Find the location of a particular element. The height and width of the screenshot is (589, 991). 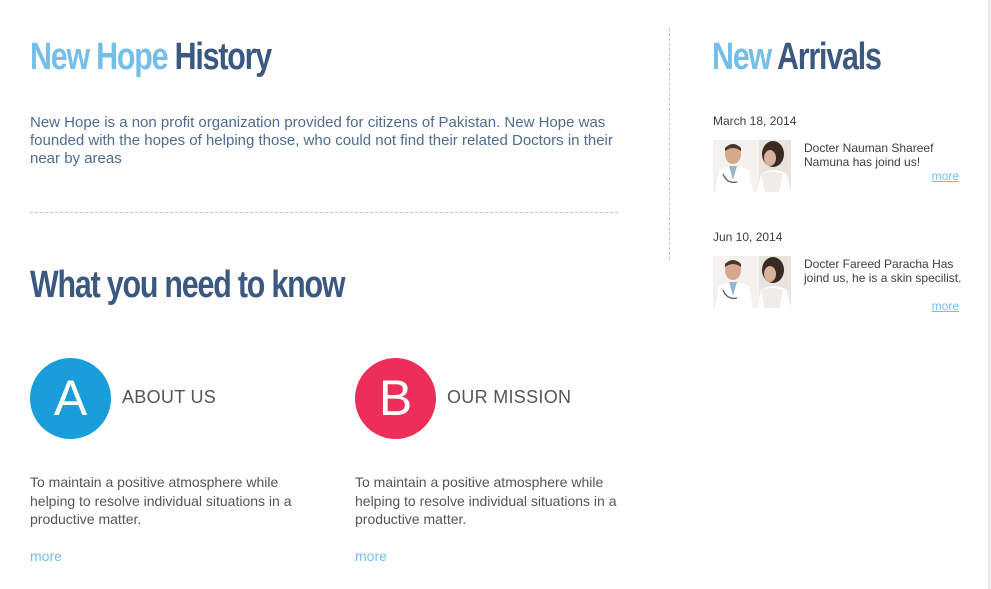

section-divider is located at coordinates (324, 212).